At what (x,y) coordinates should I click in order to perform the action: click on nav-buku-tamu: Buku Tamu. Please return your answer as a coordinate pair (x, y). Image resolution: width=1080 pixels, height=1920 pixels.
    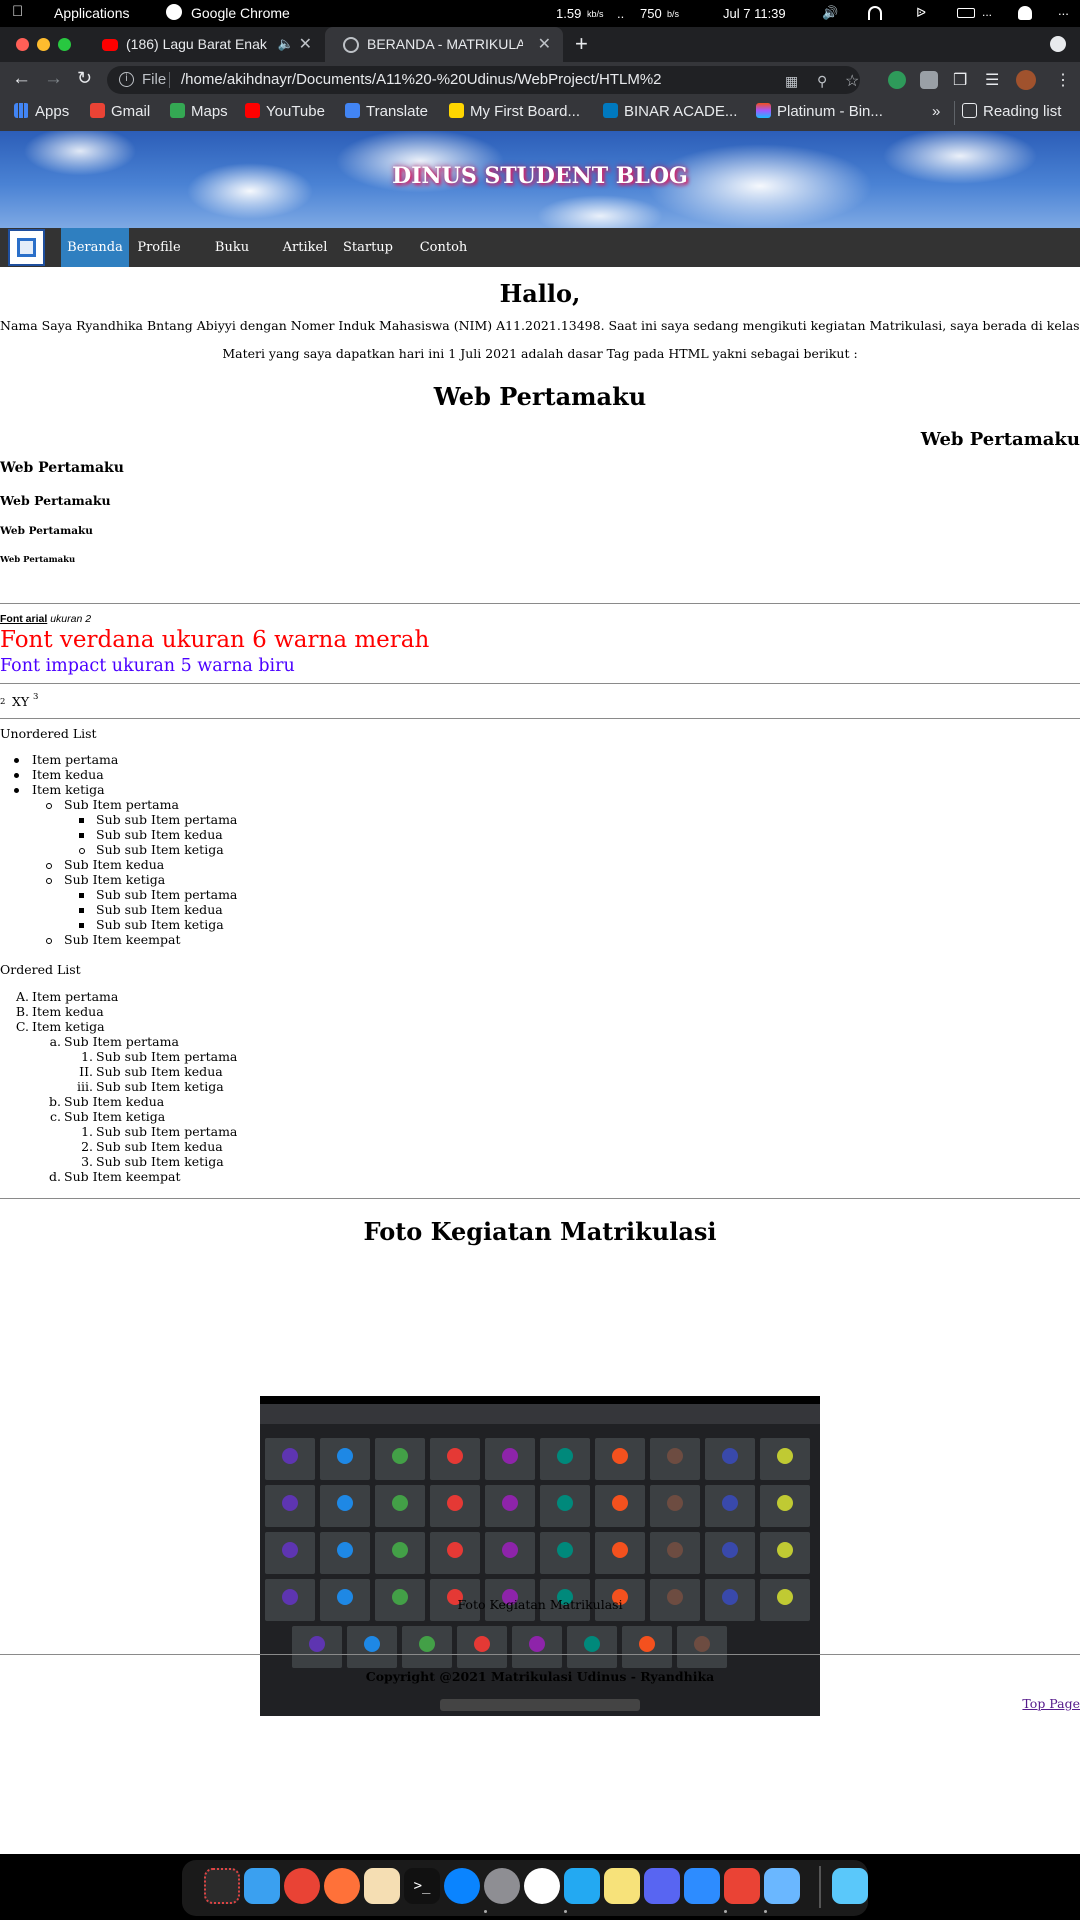
    Looking at the image, I should click on (232, 261).